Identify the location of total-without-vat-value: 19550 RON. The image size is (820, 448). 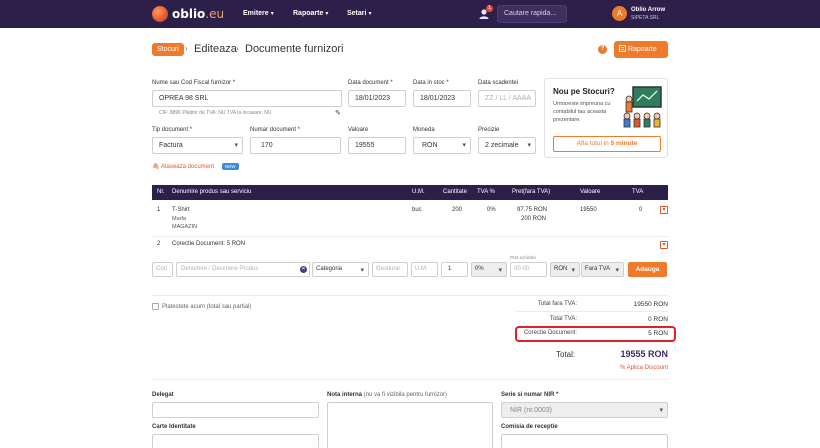
(650, 304).